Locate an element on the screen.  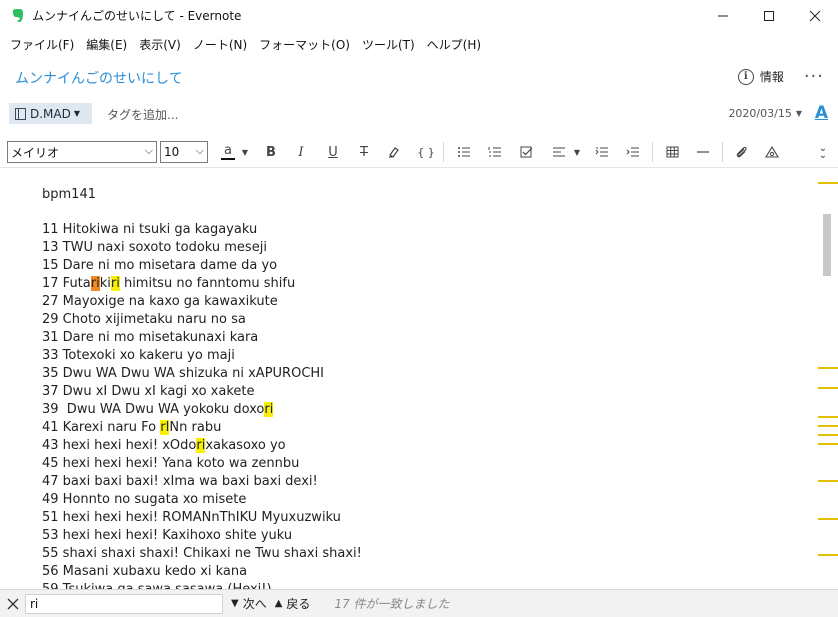
evernote-logo-icon is located at coordinates (17, 16).